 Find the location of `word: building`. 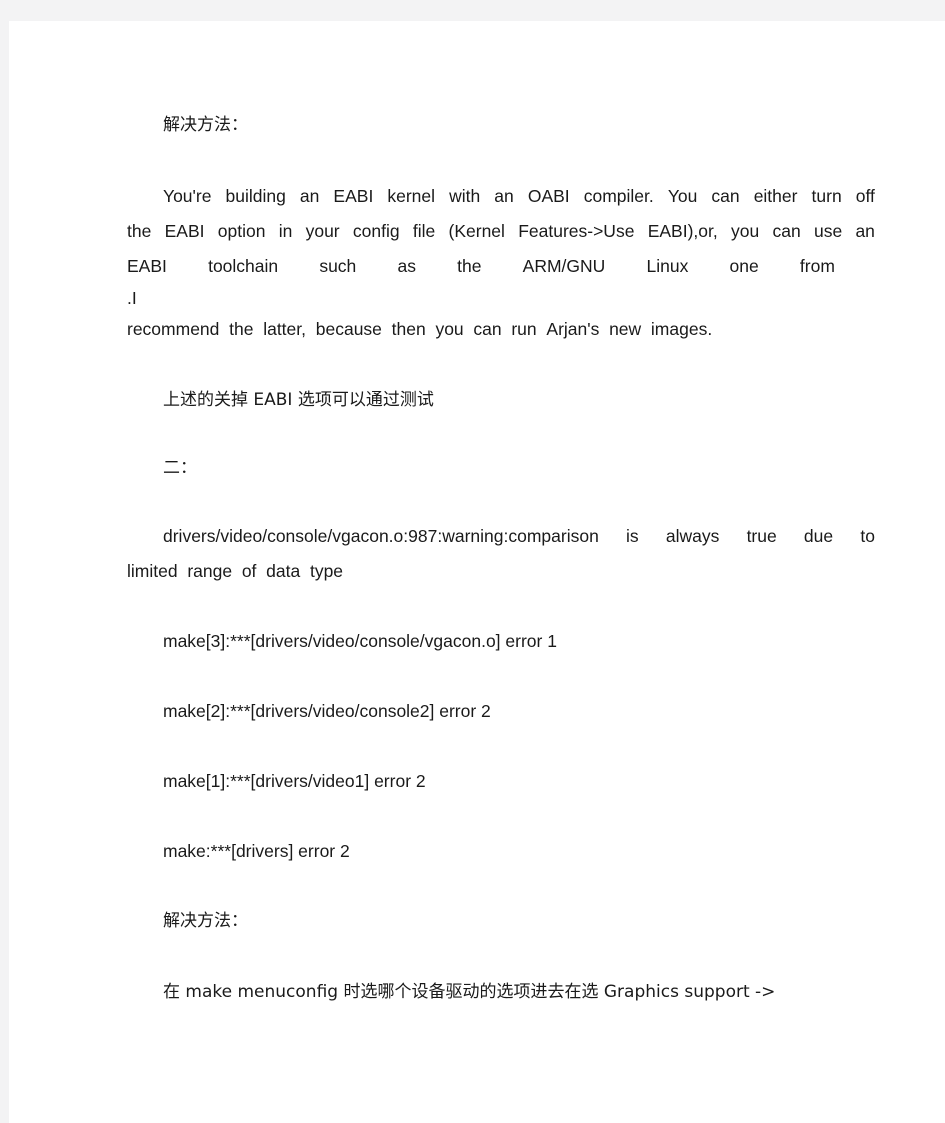

word: building is located at coordinates (255, 196).